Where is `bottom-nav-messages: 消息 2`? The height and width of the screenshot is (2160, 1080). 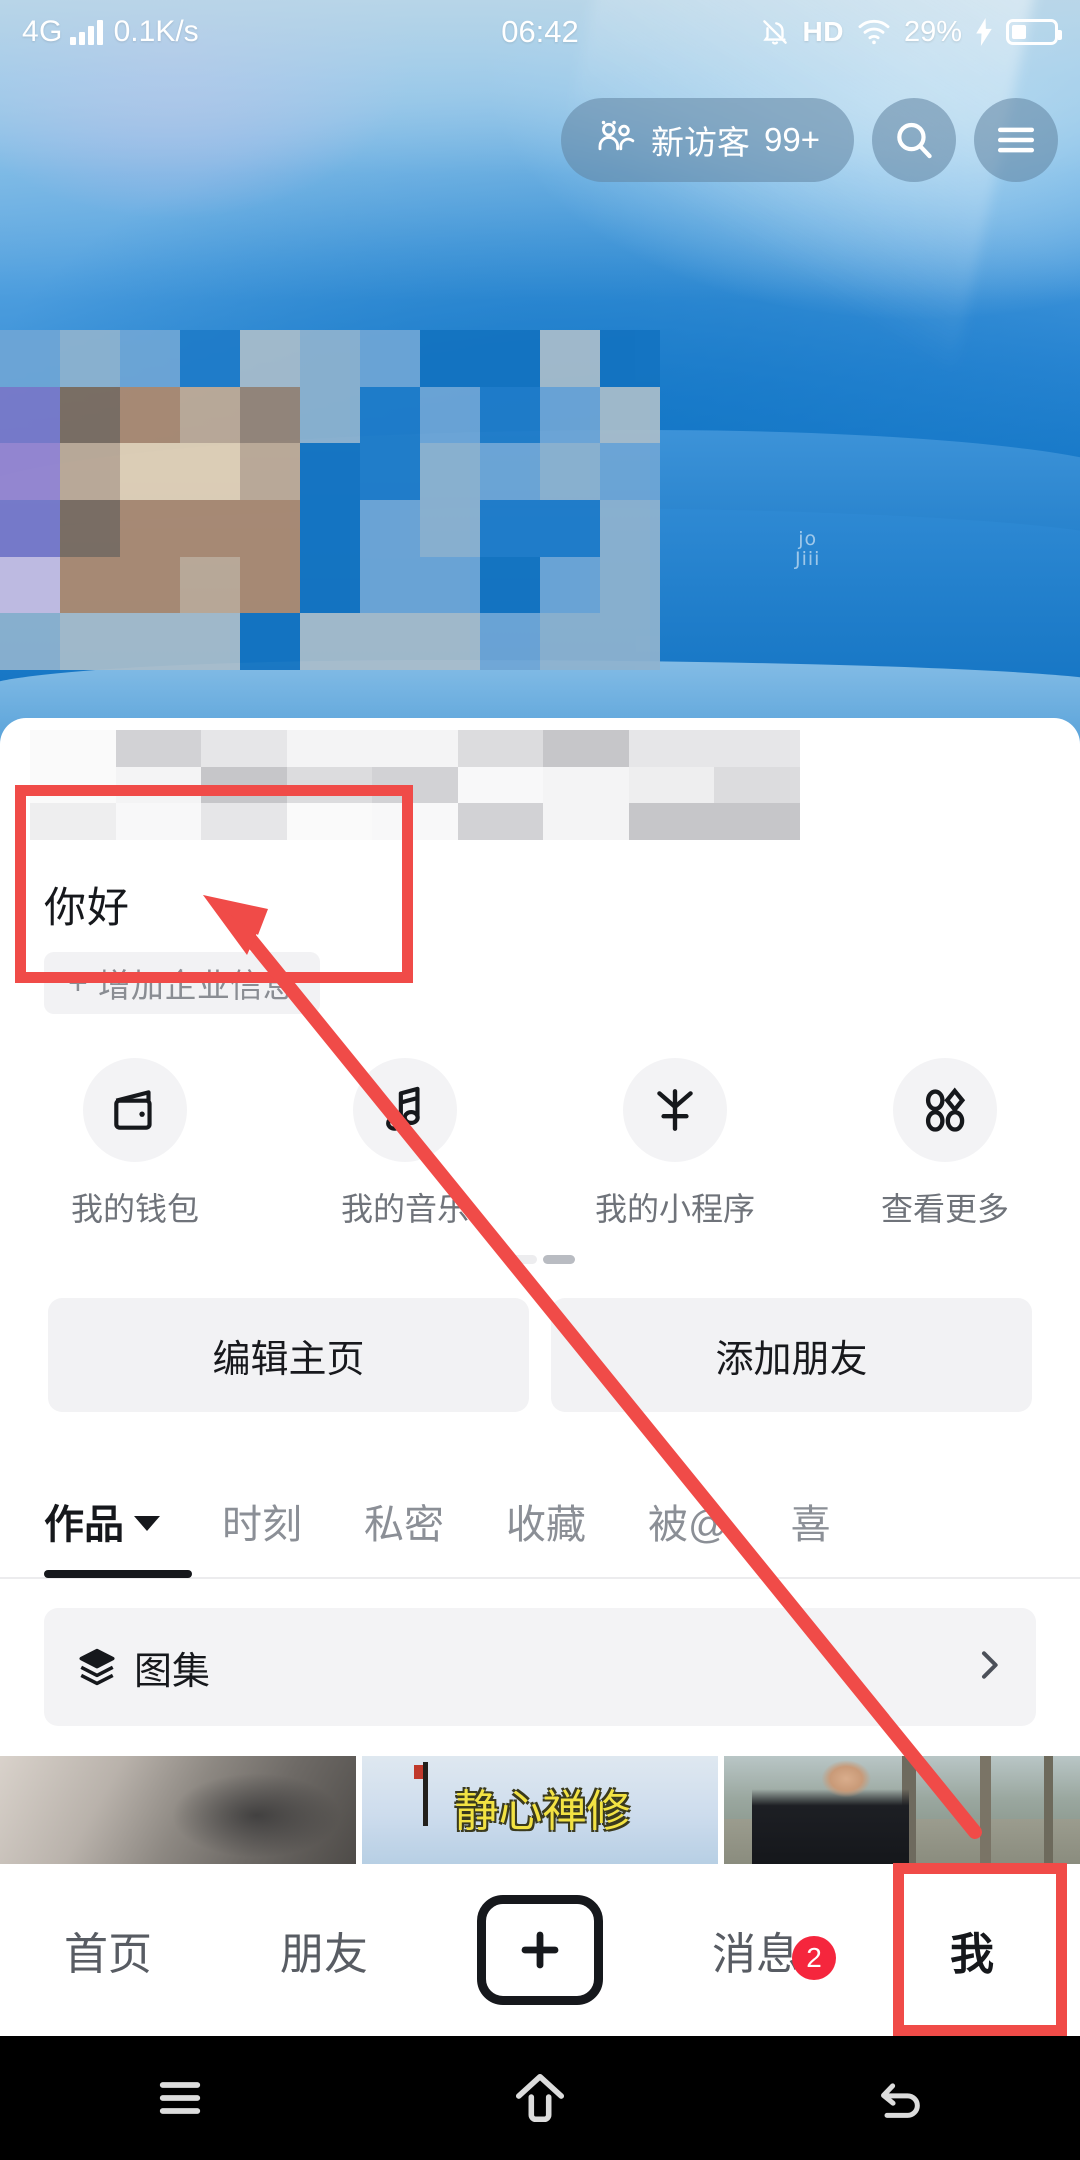 bottom-nav-messages: 消息 2 is located at coordinates (756, 1950).